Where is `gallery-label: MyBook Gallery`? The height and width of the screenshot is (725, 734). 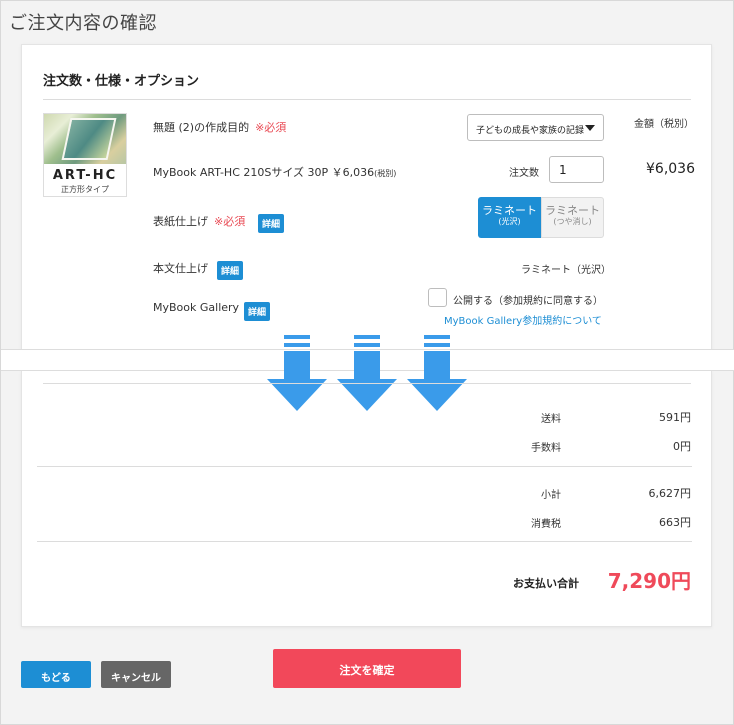
gallery-label: MyBook Gallery is located at coordinates (196, 307).